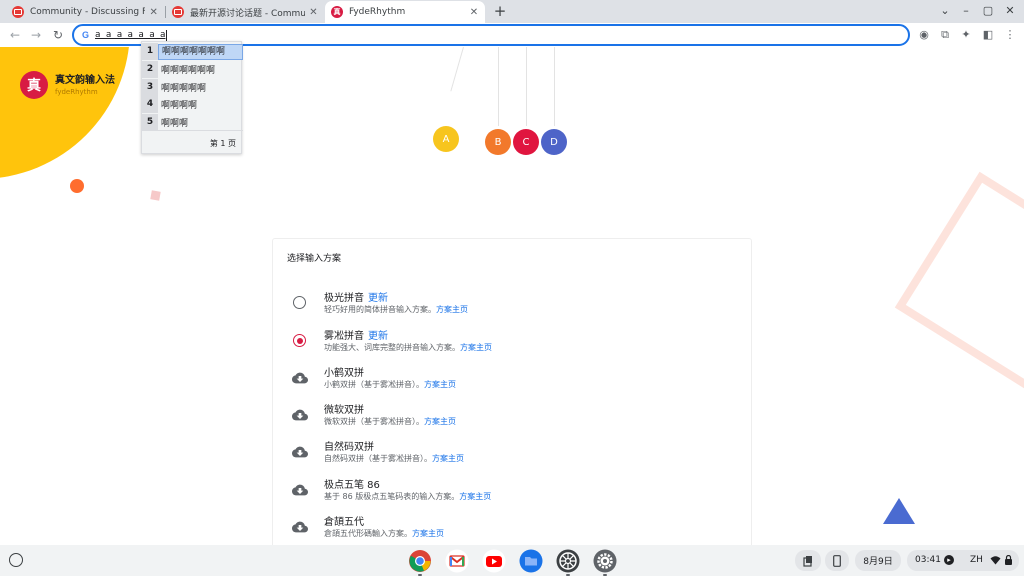 This screenshot has width=1024, height=576. What do you see at coordinates (526, 142) in the screenshot?
I see `ball-c: C` at bounding box center [526, 142].